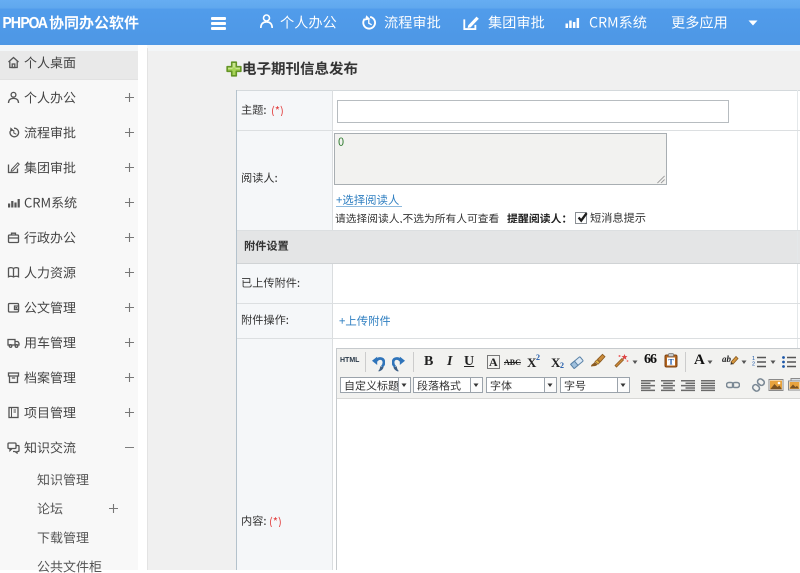  What do you see at coordinates (671, 362) in the screenshot?
I see `svg-text: T` at bounding box center [671, 362].